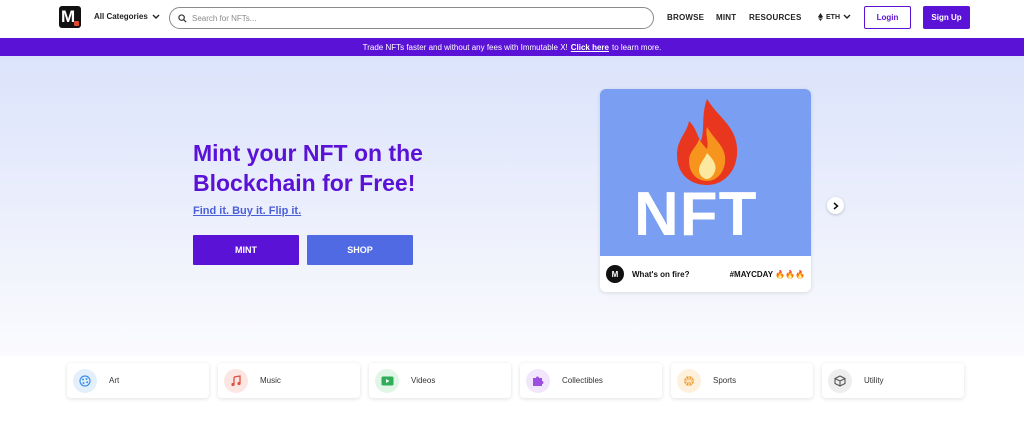 This screenshot has height=439, width=1024. What do you see at coordinates (182, 18) in the screenshot?
I see `search-icon` at bounding box center [182, 18].